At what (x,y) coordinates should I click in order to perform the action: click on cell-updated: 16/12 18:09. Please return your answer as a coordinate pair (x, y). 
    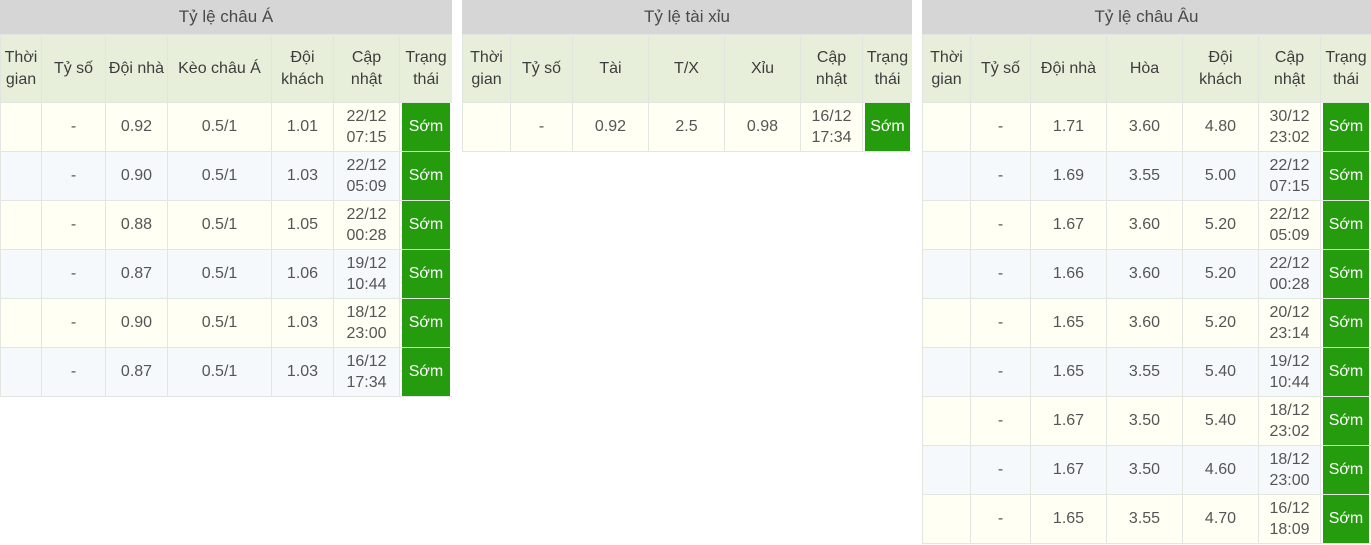
    Looking at the image, I should click on (1289, 519).